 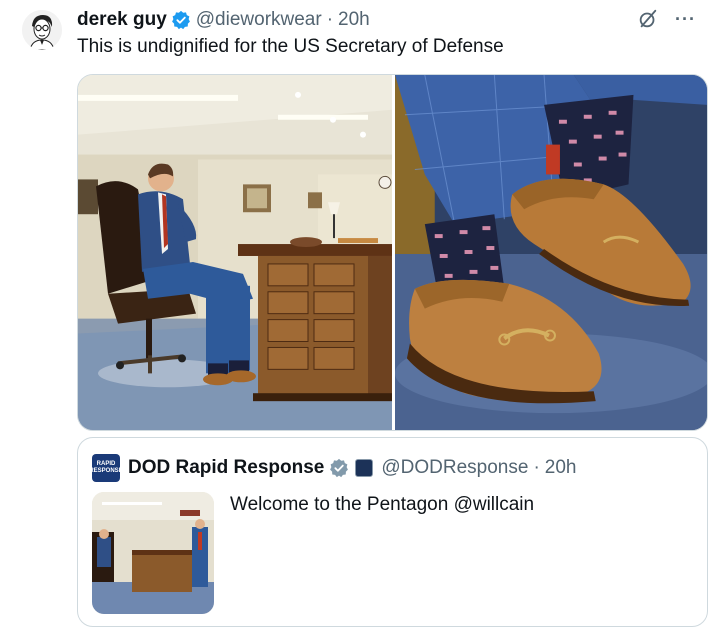 What do you see at coordinates (364, 468) in the screenshot?
I see `affiliation-badge-icon` at bounding box center [364, 468].